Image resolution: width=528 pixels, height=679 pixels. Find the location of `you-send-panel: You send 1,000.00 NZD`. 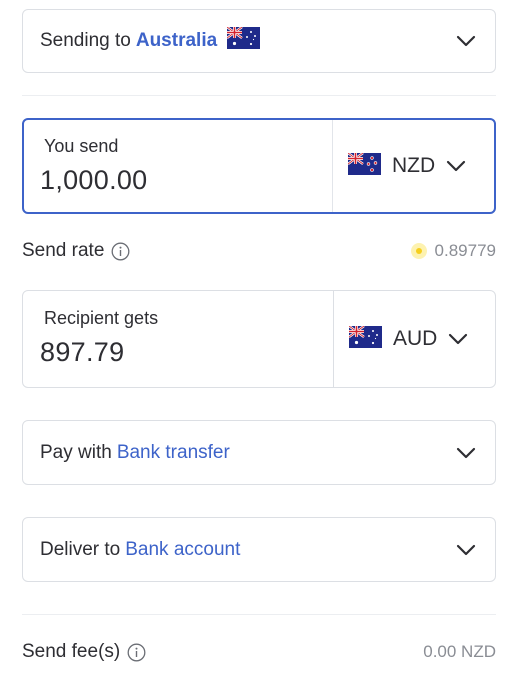

you-send-panel: You send 1,000.00 NZD is located at coordinates (259, 166).